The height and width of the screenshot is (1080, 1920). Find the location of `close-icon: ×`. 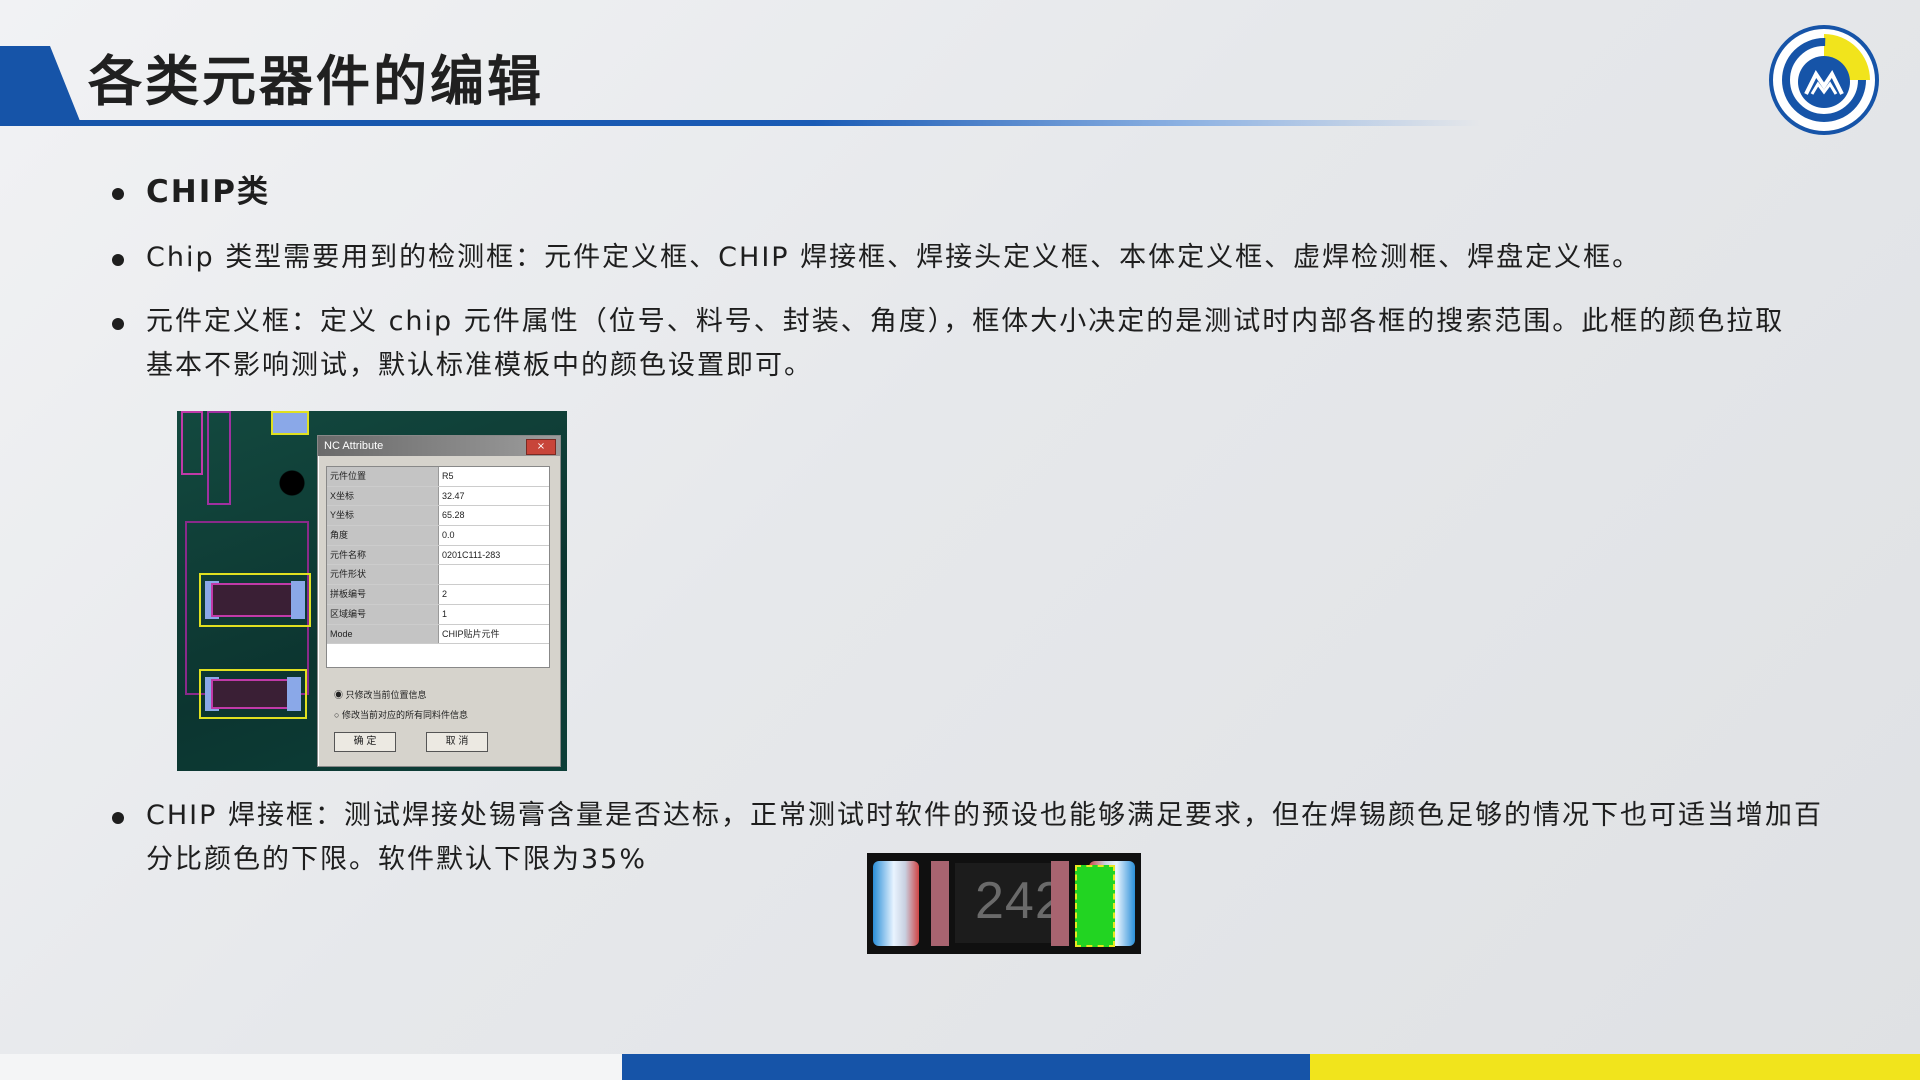

close-icon: × is located at coordinates (541, 447).